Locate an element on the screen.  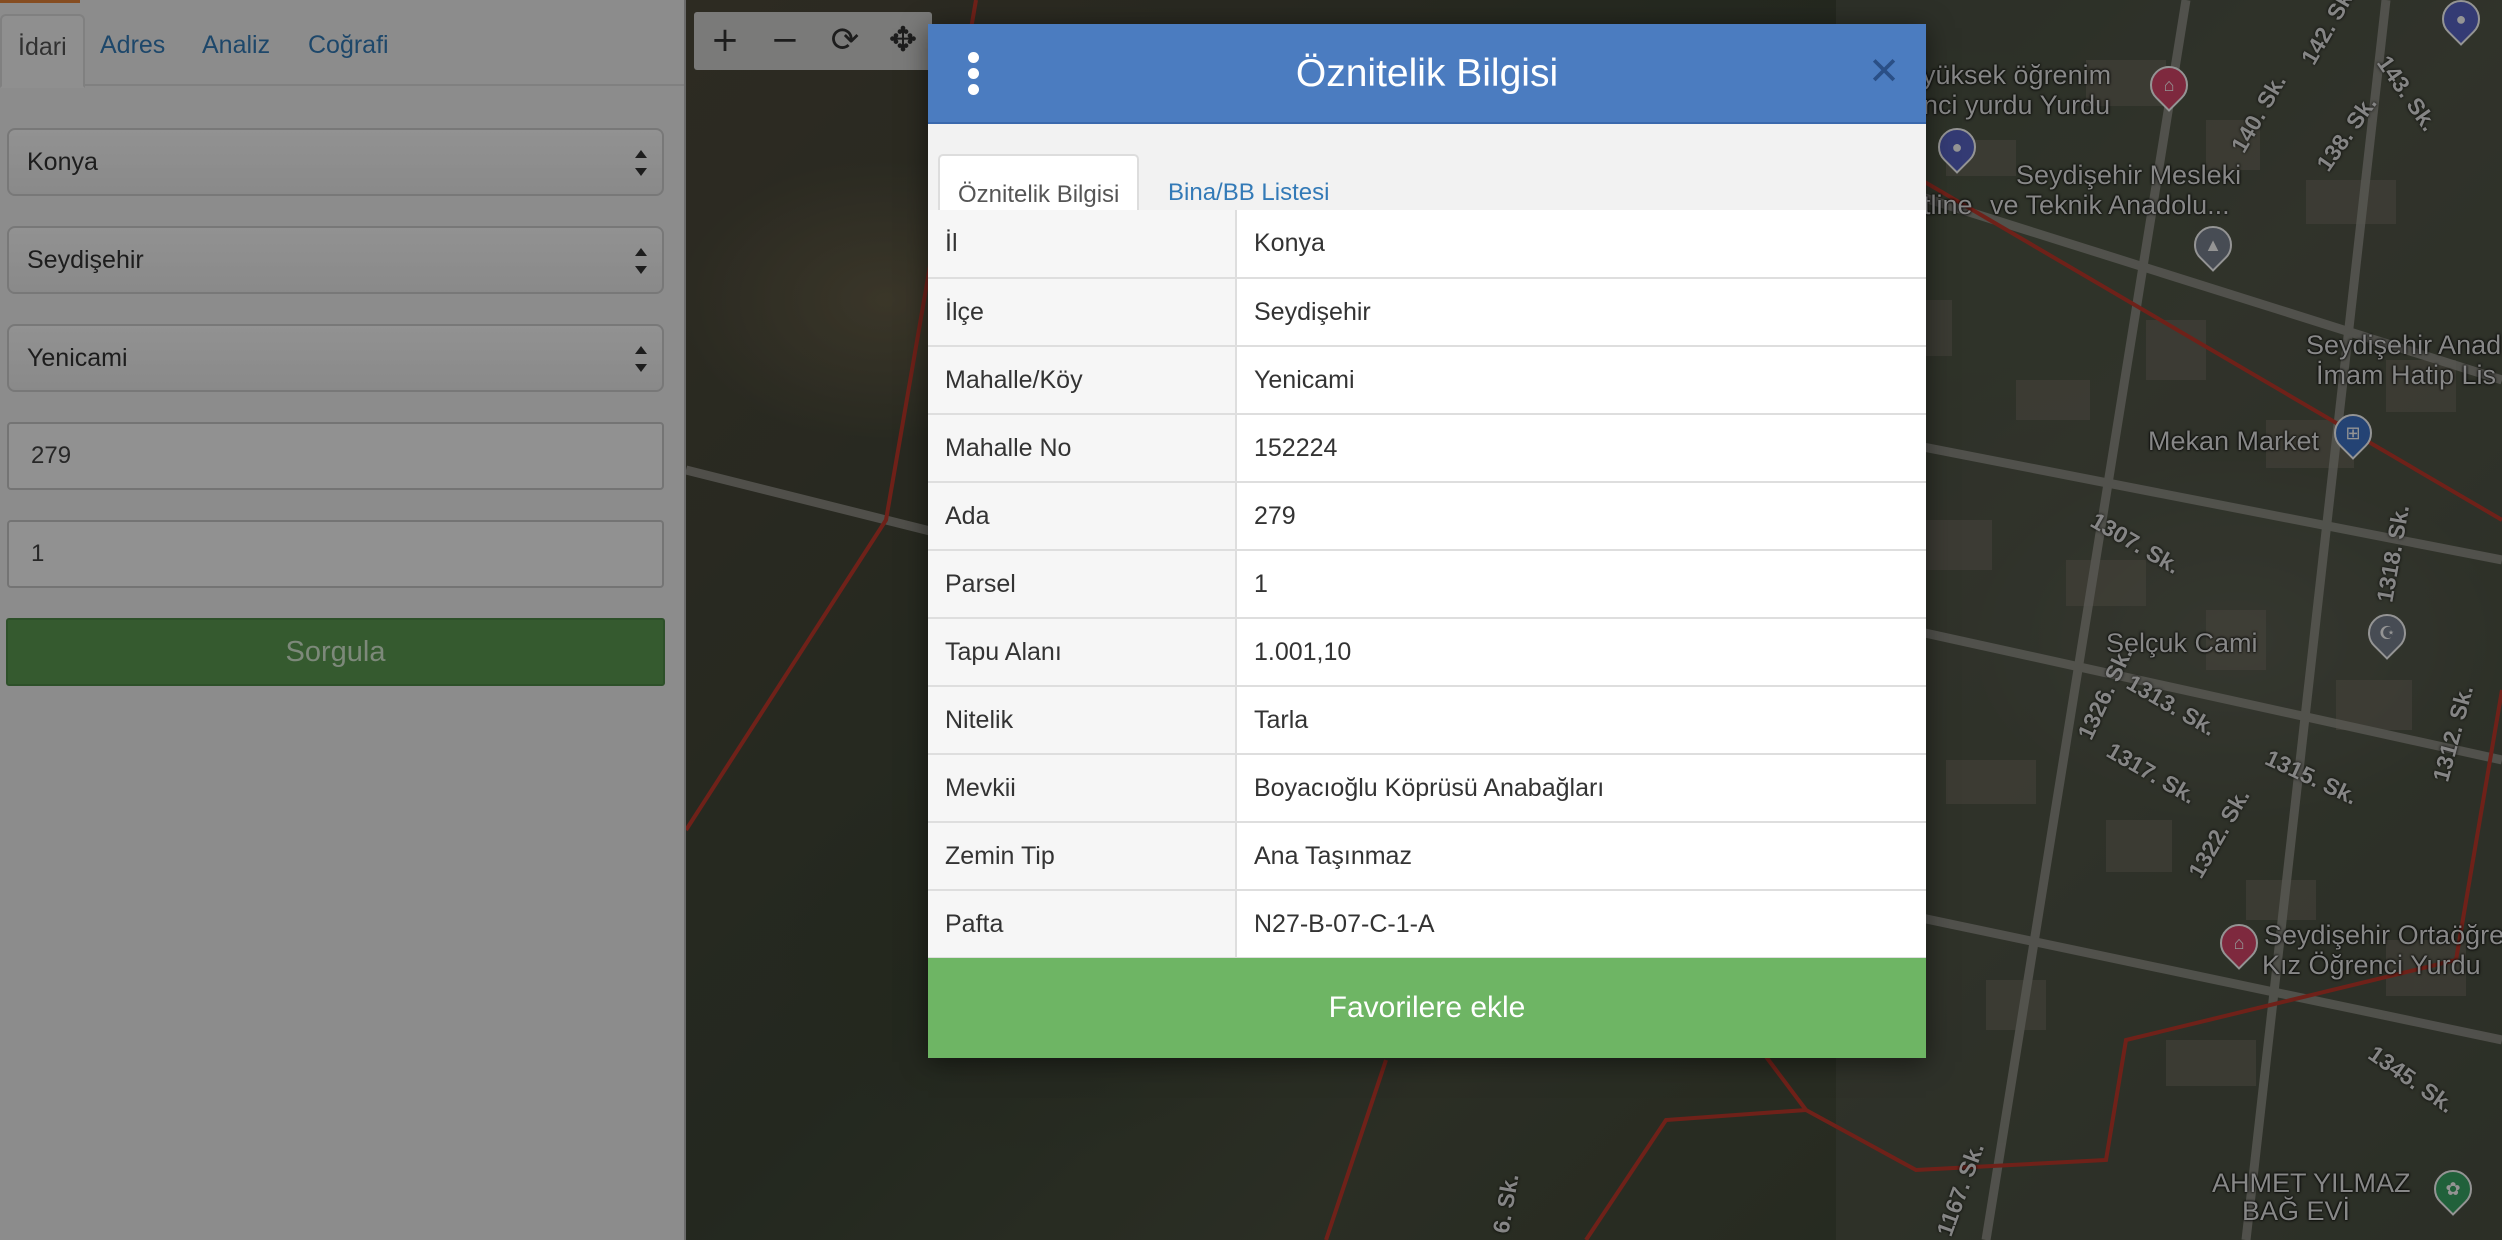
modal-title: Öznitelik Bilgisi is located at coordinates (1427, 73).